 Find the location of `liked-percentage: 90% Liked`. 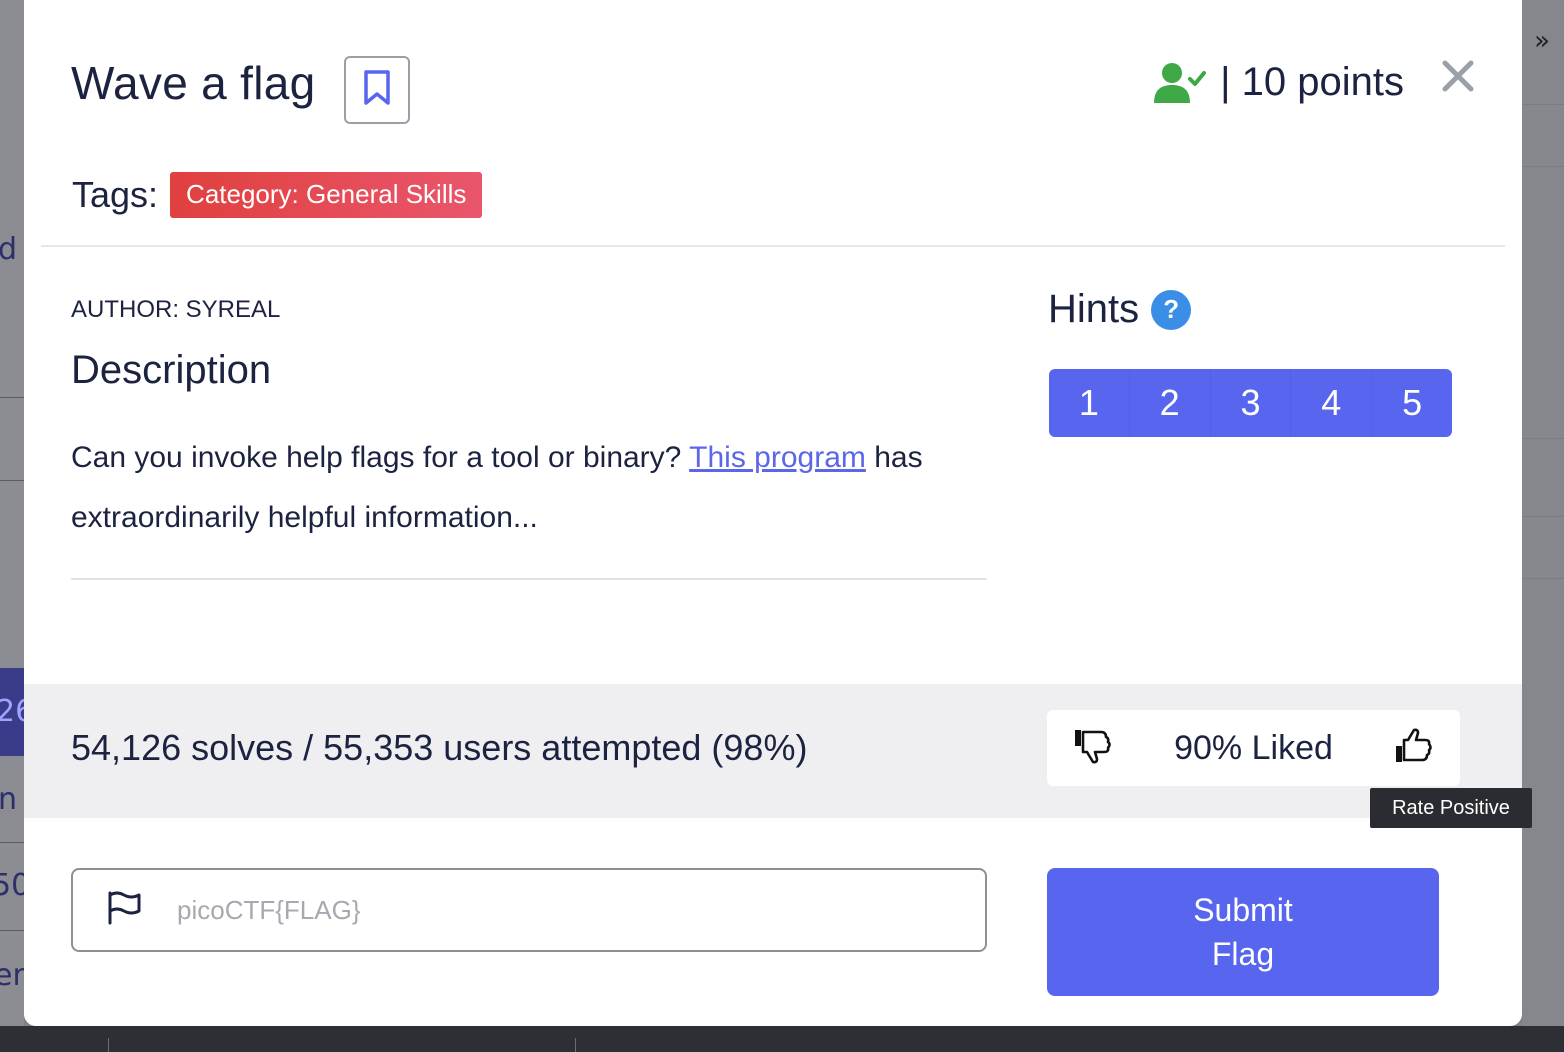

liked-percentage: 90% Liked is located at coordinates (1253, 747).